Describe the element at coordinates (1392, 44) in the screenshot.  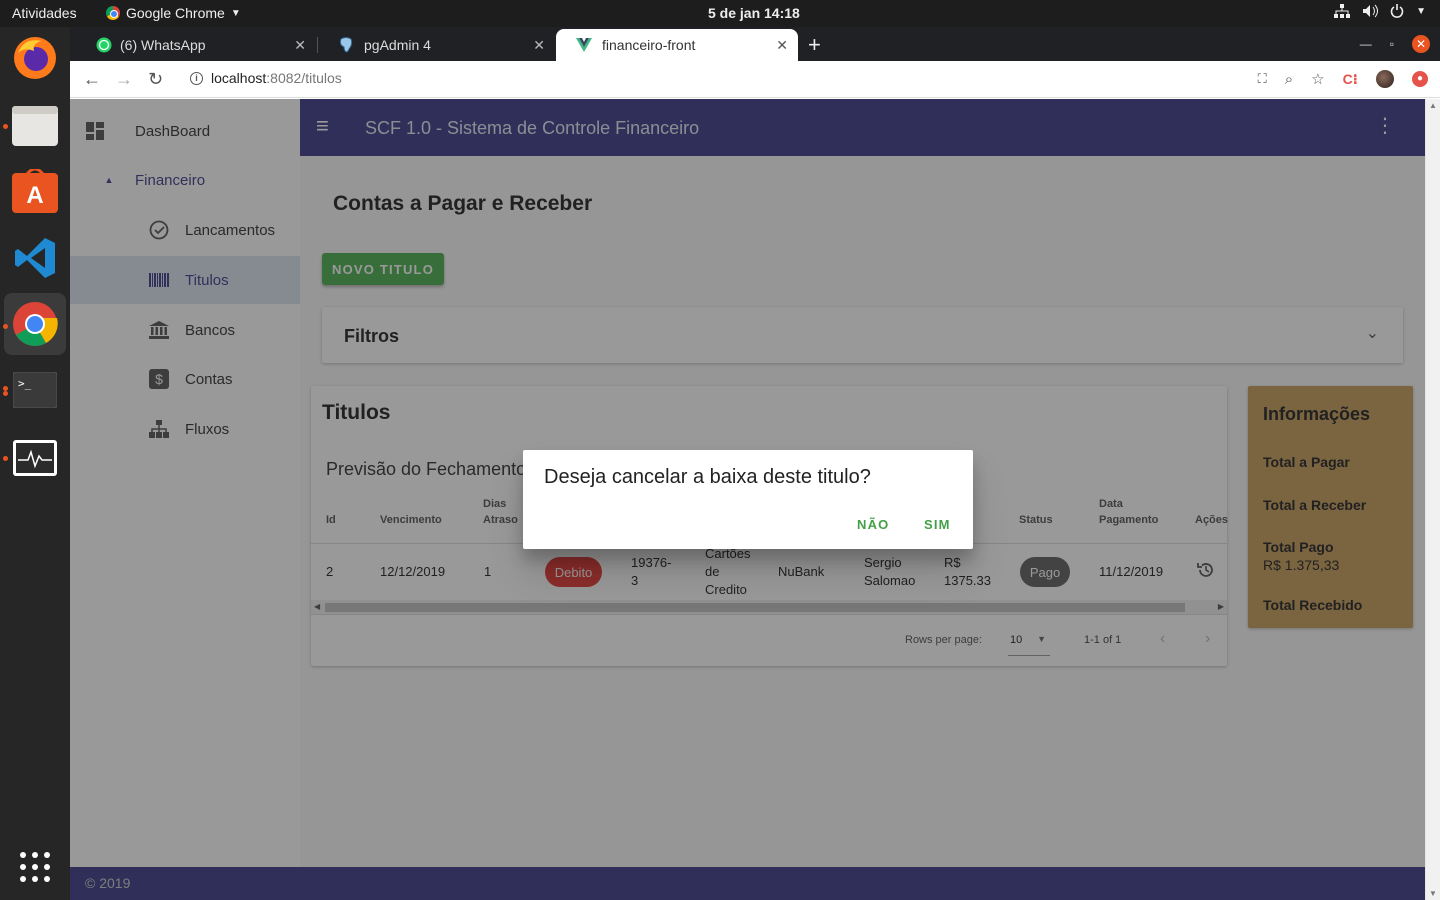
I see `maximize-icon: ▫` at that location.